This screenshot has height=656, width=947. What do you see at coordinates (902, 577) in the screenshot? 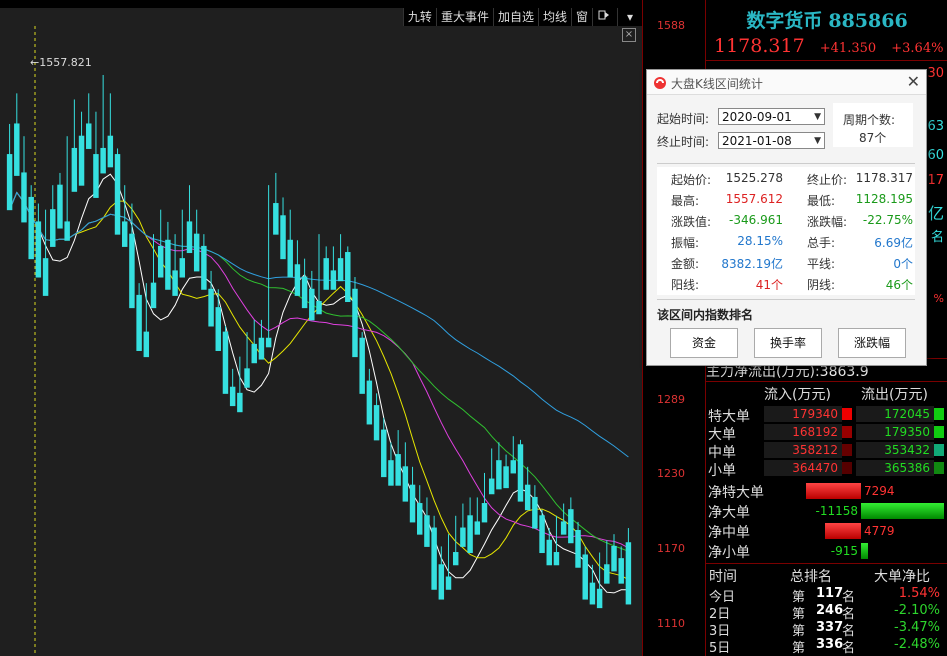
I see `rank-header-ratio: 大单净比` at bounding box center [902, 577].